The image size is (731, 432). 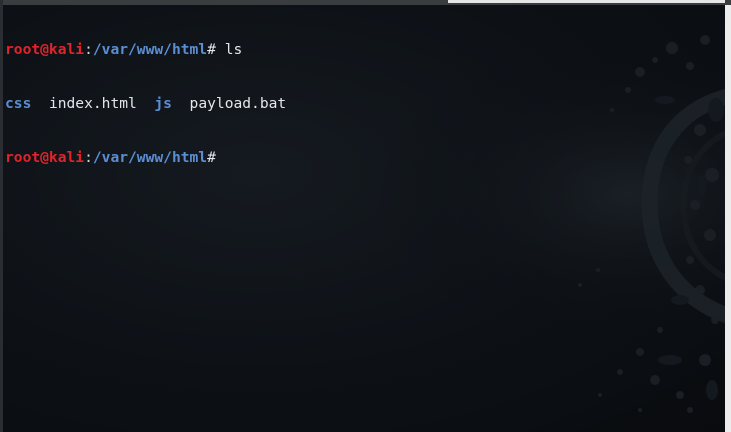 What do you see at coordinates (238, 103) in the screenshot?
I see `ls-entry-file: payload.bat` at bounding box center [238, 103].